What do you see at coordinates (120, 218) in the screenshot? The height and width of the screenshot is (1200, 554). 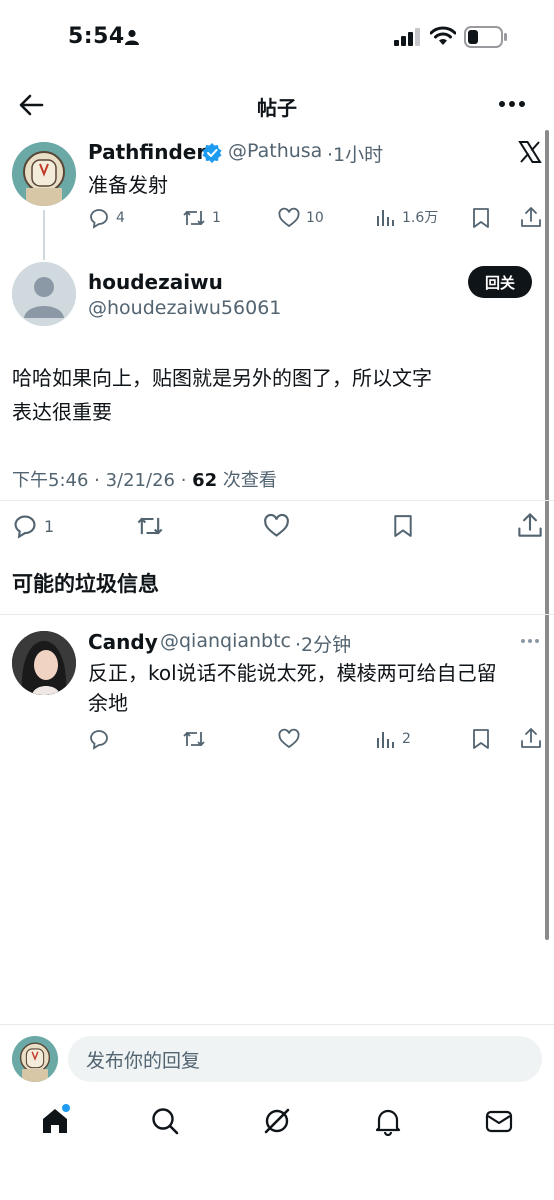 I see `parent-reply-count: 4` at bounding box center [120, 218].